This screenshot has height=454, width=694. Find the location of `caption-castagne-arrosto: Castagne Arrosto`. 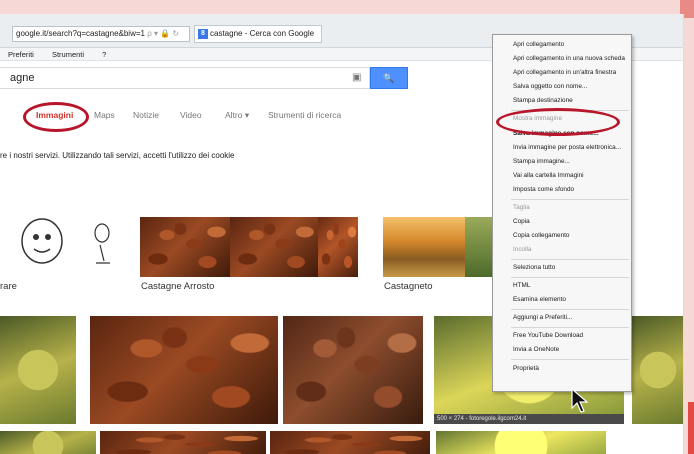

caption-castagne-arrosto: Castagne Arrosto is located at coordinates (177, 286).